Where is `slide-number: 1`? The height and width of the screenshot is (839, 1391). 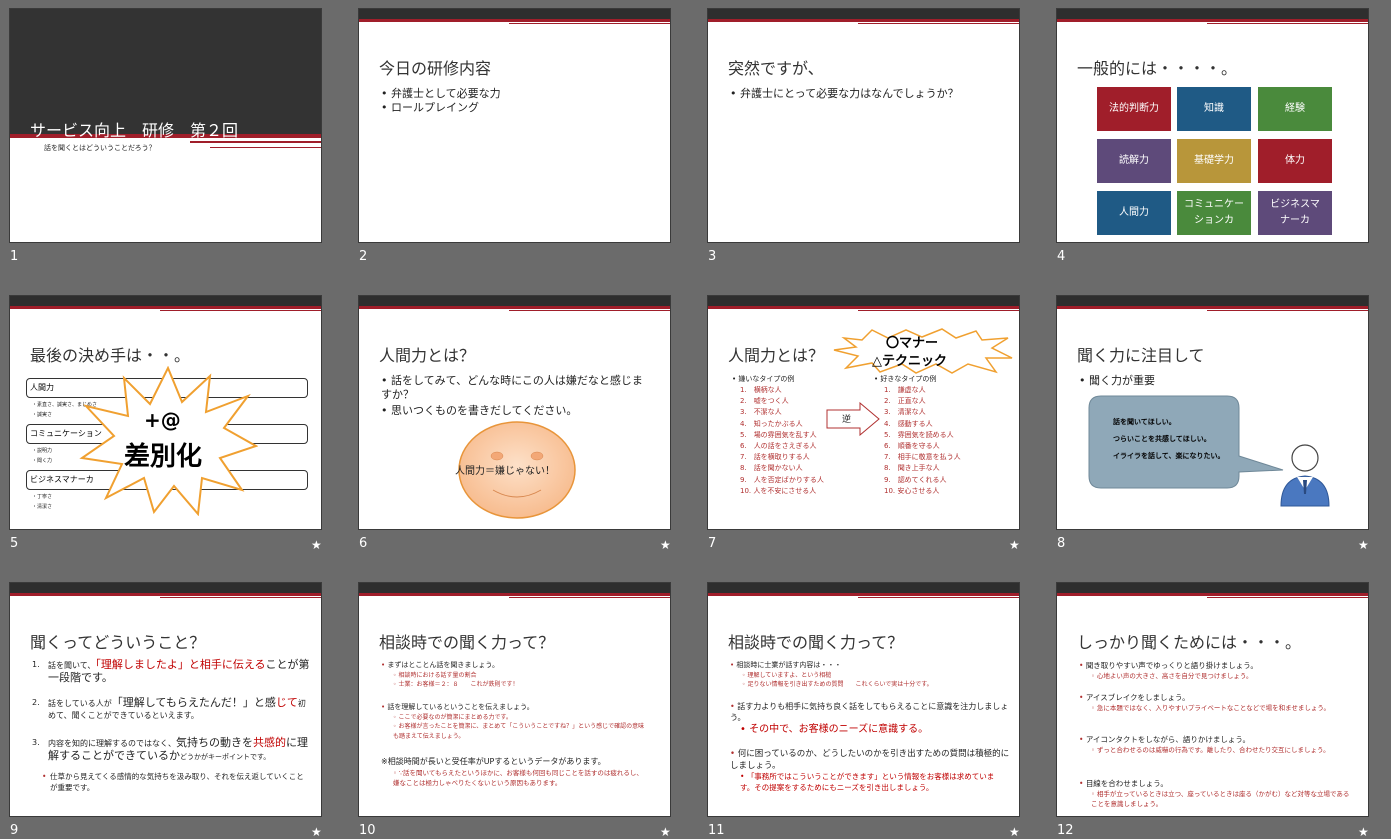
slide-number: 1 is located at coordinates (14, 256).